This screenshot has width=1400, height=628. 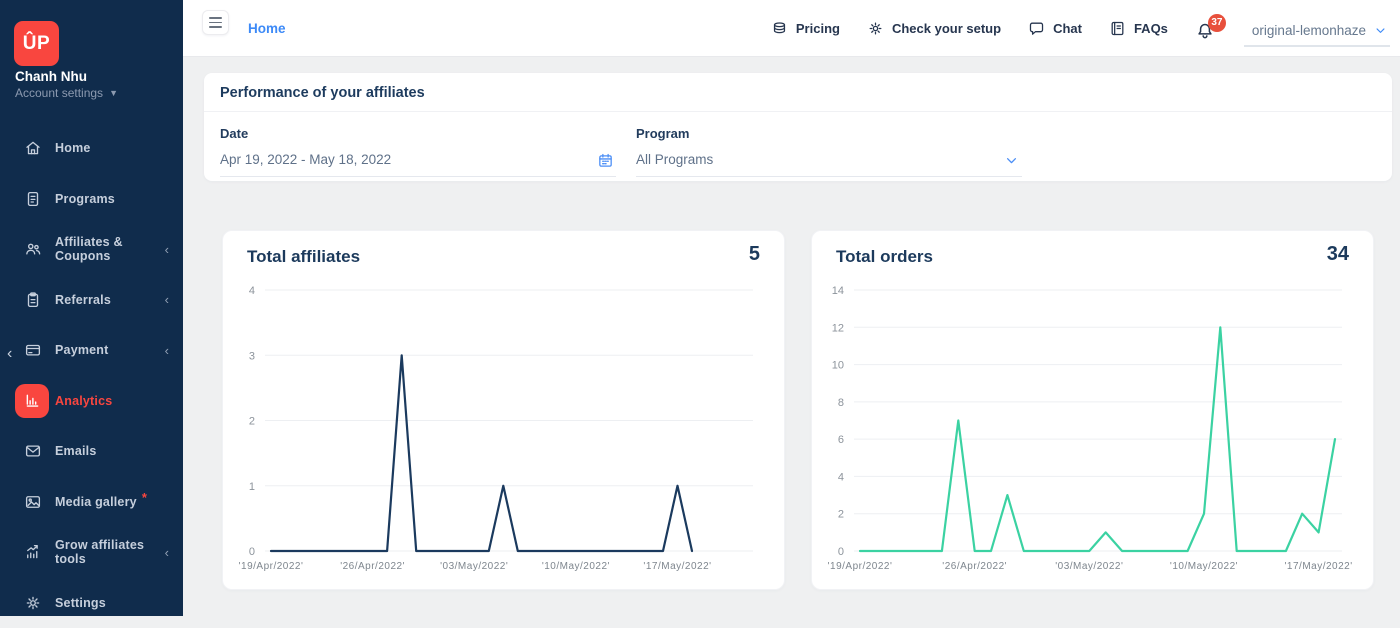 What do you see at coordinates (36, 43) in the screenshot?
I see `app-logo: ÛP` at bounding box center [36, 43].